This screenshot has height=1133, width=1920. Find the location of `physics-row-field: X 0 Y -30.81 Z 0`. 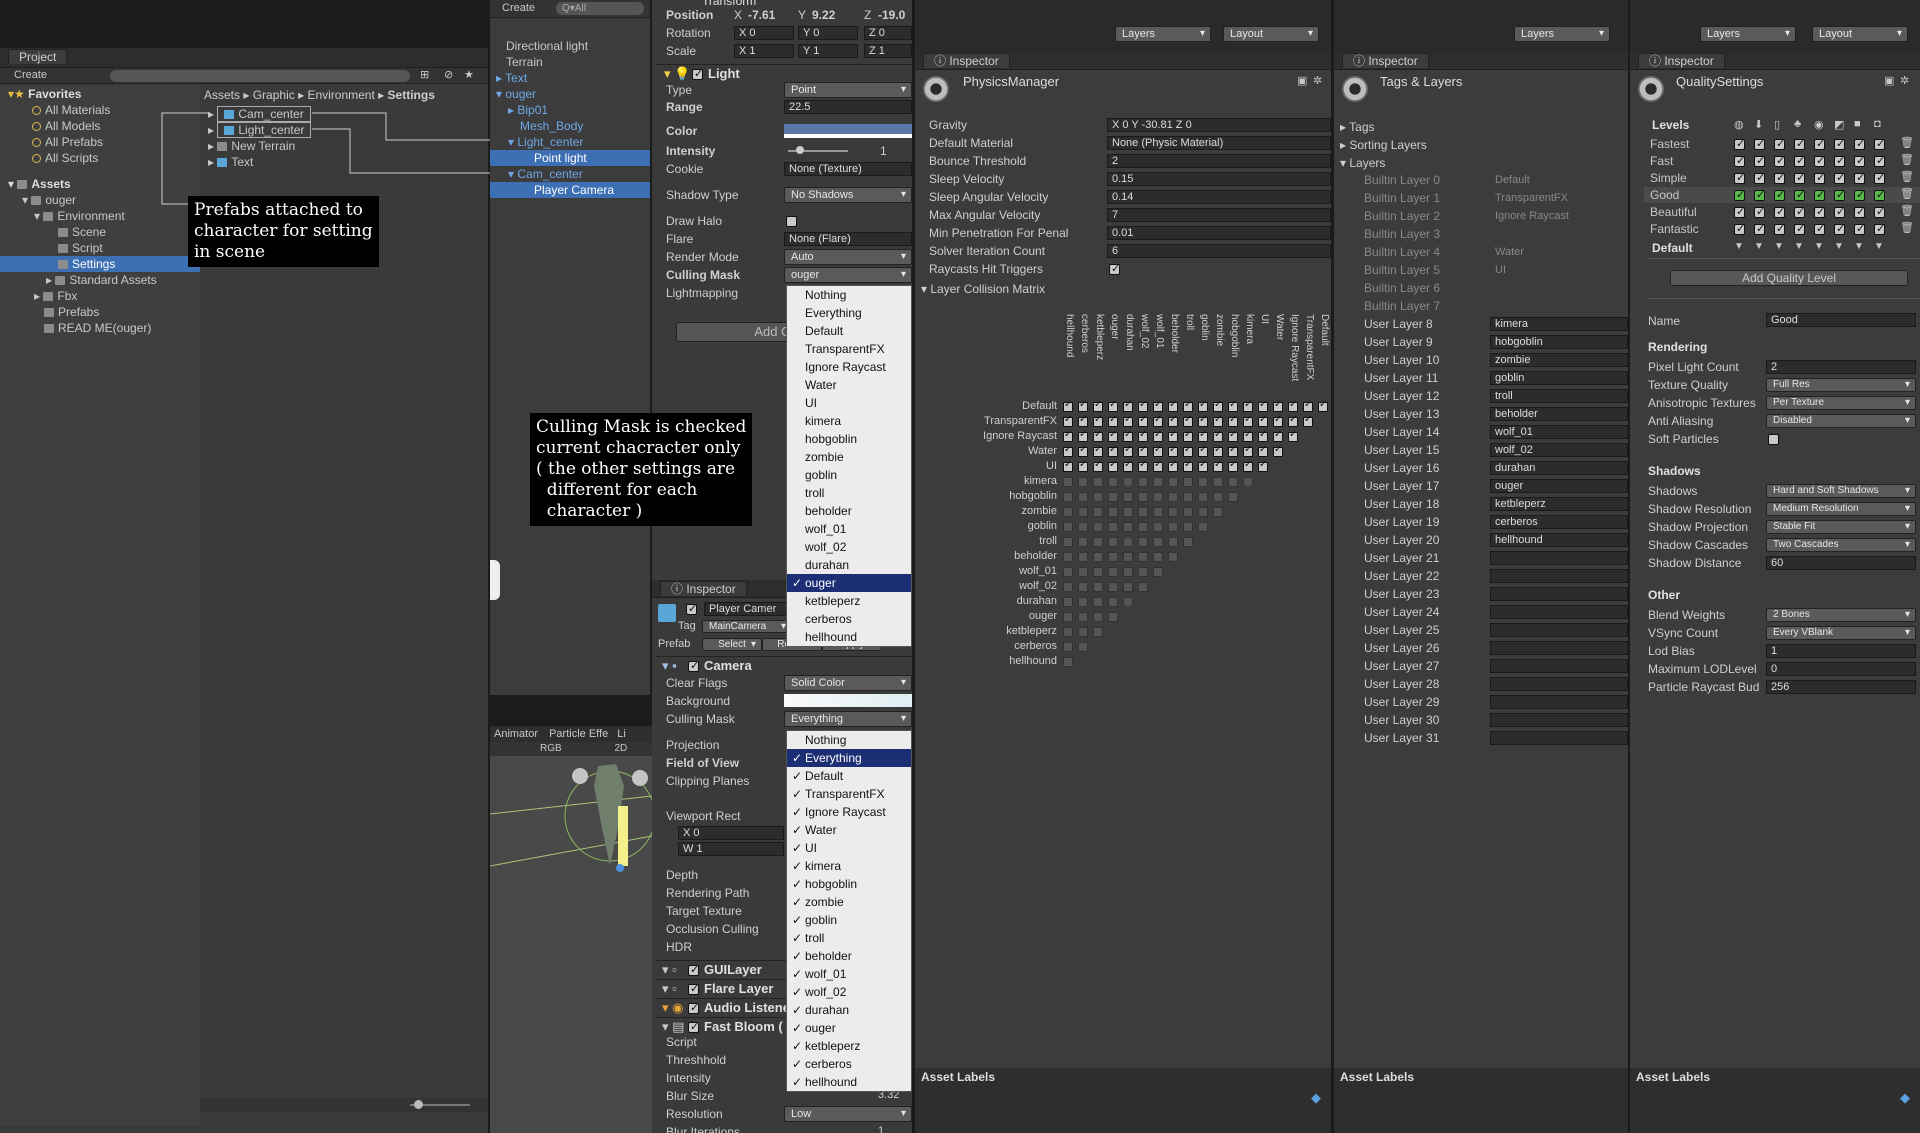

physics-row-field: X 0 Y -30.81 Z 0 is located at coordinates (1219, 125).